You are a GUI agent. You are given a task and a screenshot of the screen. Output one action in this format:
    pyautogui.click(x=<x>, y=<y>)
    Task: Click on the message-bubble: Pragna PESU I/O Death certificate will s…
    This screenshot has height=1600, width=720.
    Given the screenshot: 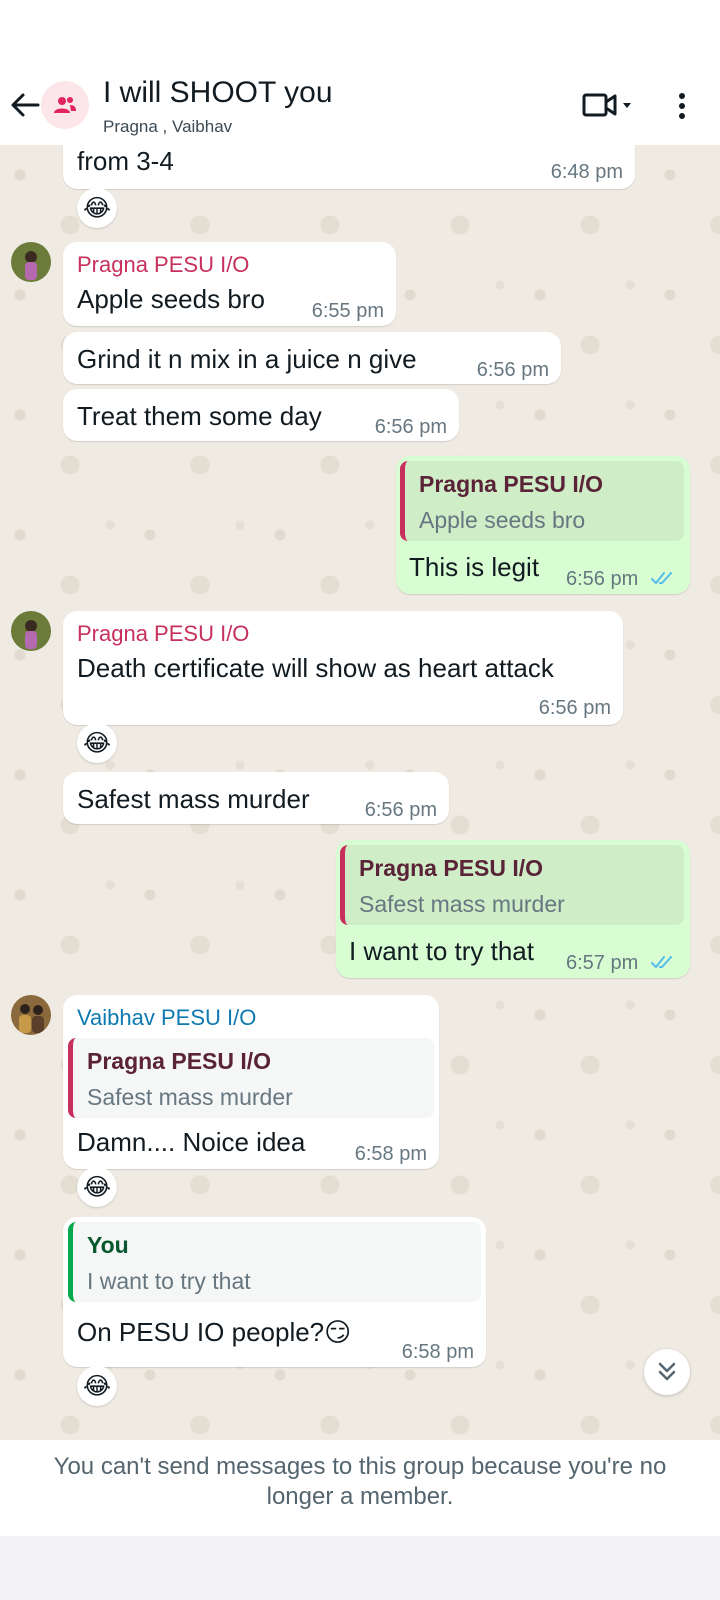 What is the action you would take?
    pyautogui.click(x=343, y=668)
    